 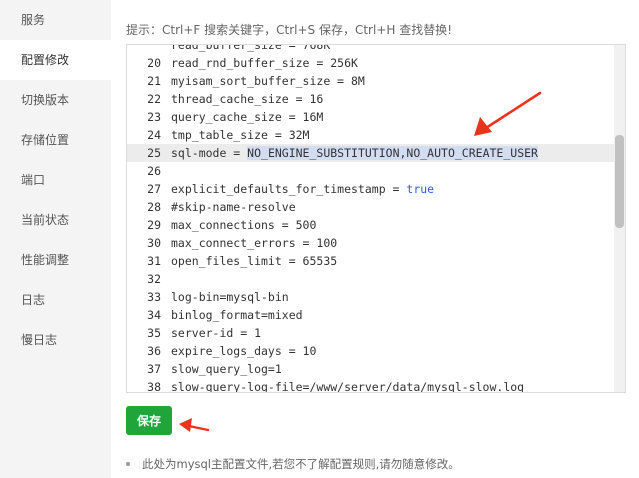 I want to click on sidebar-item: 端口, so click(x=55, y=180).